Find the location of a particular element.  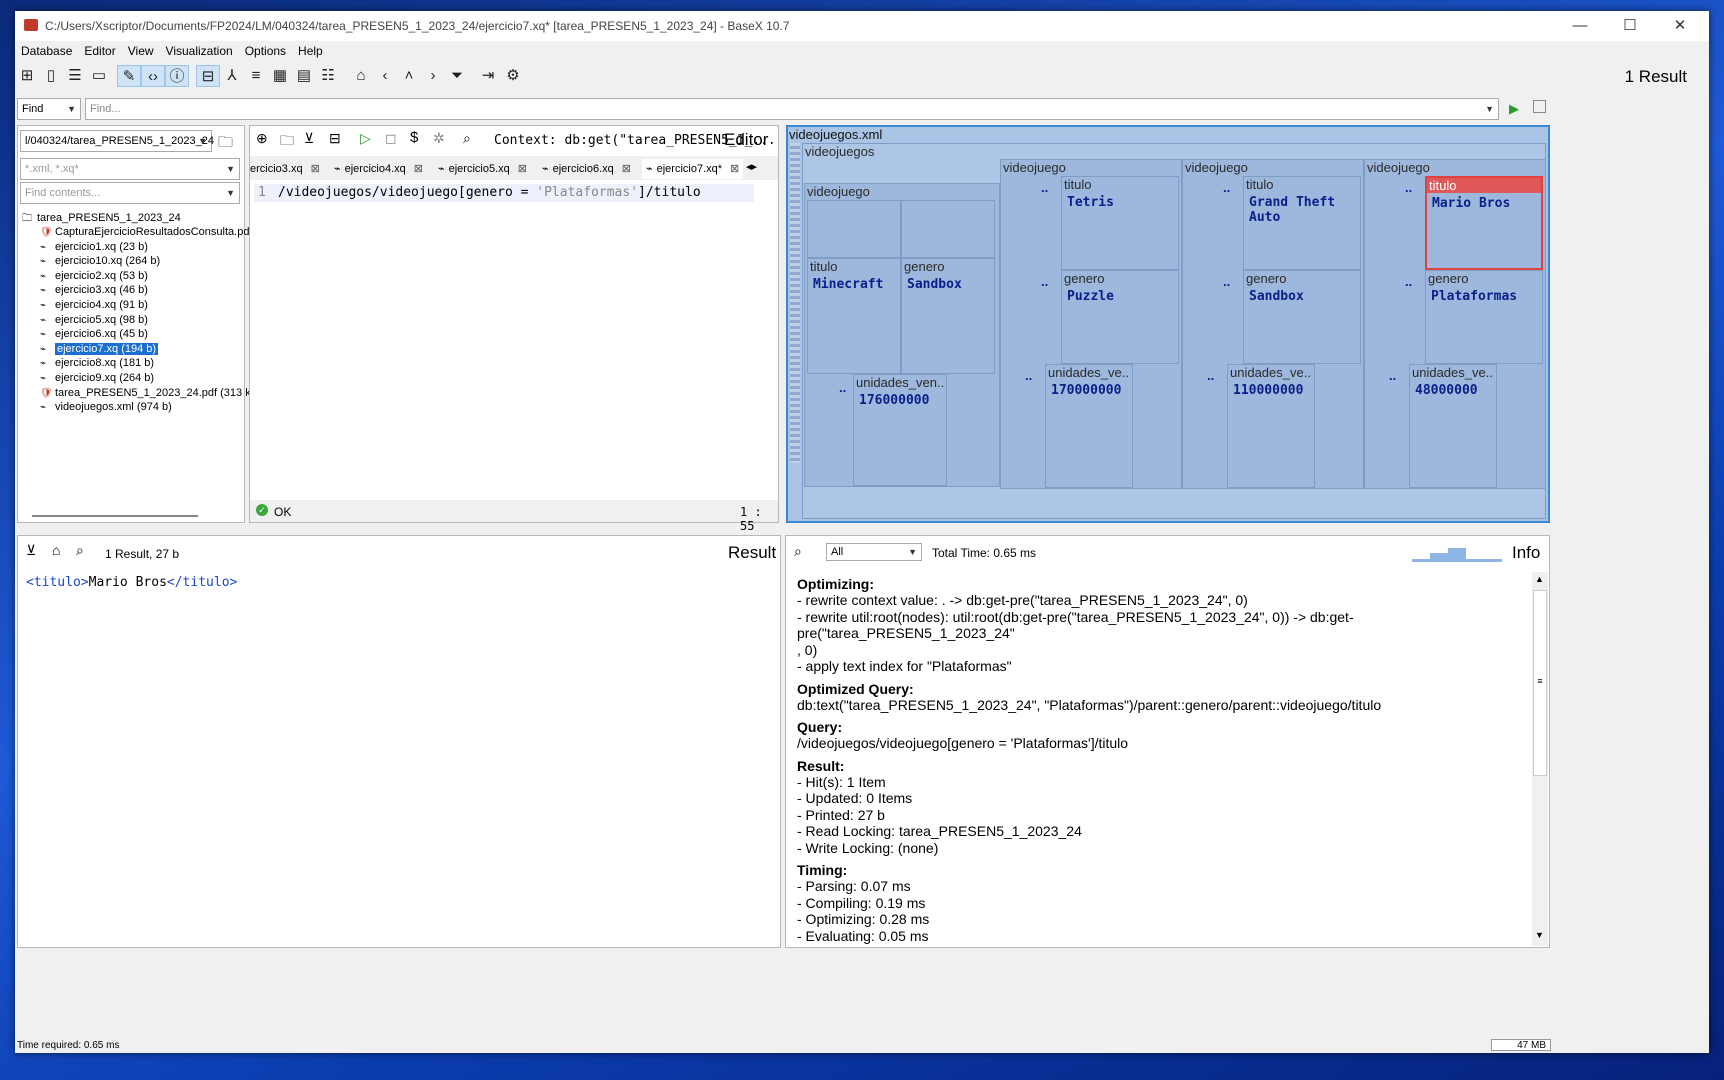

scroll-thumb: ≡ is located at coordinates (1540, 683).